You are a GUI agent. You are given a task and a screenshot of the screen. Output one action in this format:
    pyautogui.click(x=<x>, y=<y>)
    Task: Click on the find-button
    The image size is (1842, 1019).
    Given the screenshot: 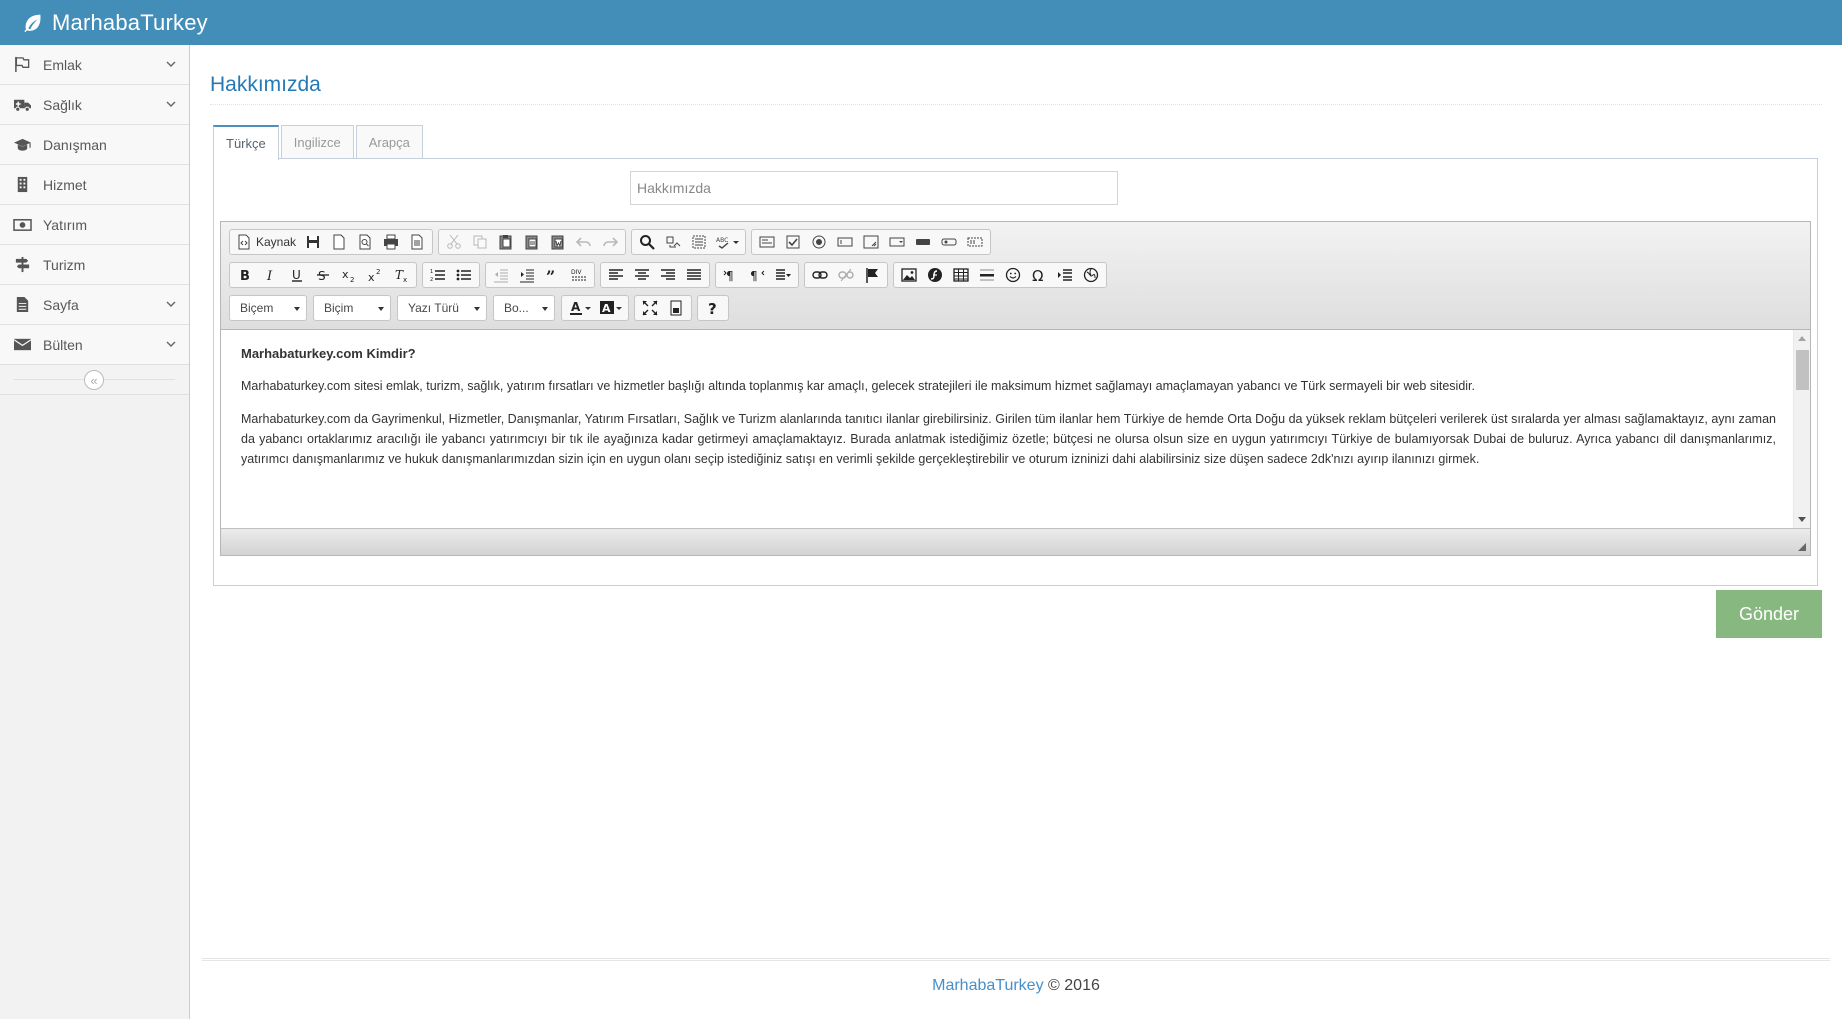 What is the action you would take?
    pyautogui.click(x=647, y=242)
    